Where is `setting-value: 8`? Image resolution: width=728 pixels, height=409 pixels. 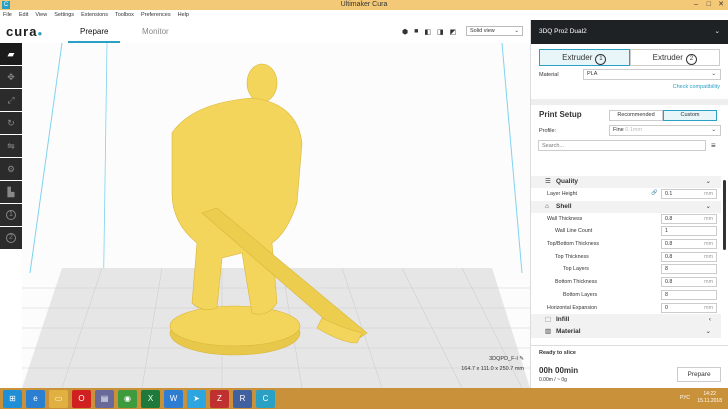 setting-value: 8 is located at coordinates (666, 294).